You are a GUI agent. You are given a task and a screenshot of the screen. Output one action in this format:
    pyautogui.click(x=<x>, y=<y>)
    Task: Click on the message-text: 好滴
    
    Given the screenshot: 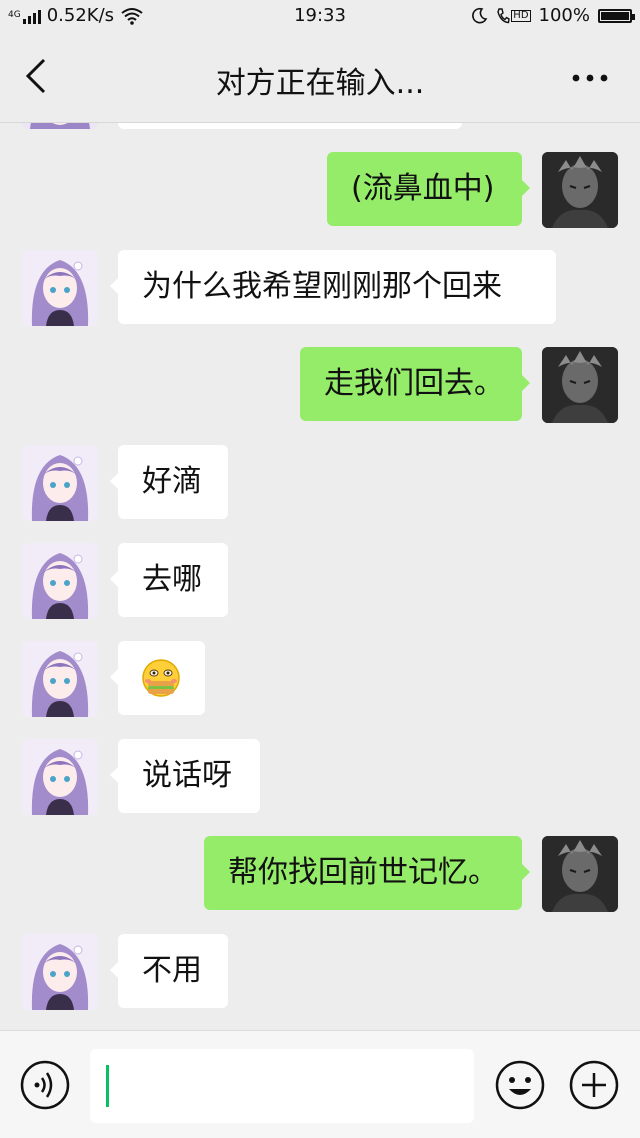 What is the action you would take?
    pyautogui.click(x=172, y=481)
    